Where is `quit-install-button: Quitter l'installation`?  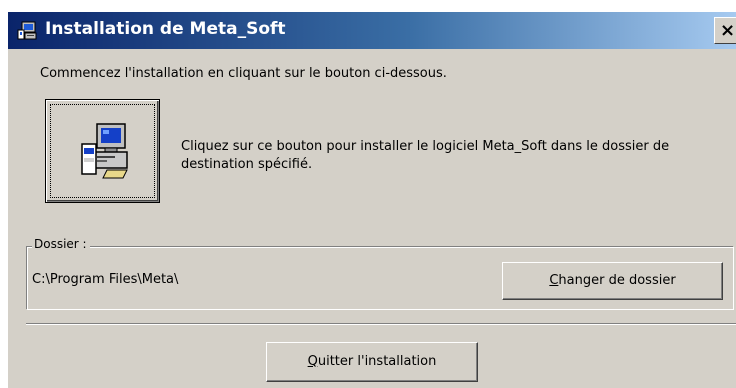 quit-install-button: Quitter l'installation is located at coordinates (372, 362).